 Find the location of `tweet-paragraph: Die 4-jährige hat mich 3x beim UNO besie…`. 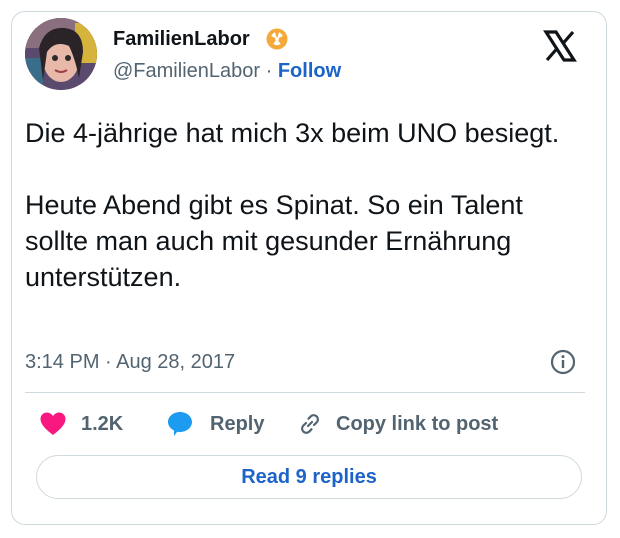

tweet-paragraph: Die 4-jährige hat mich 3x beim UNO besie… is located at coordinates (292, 133).